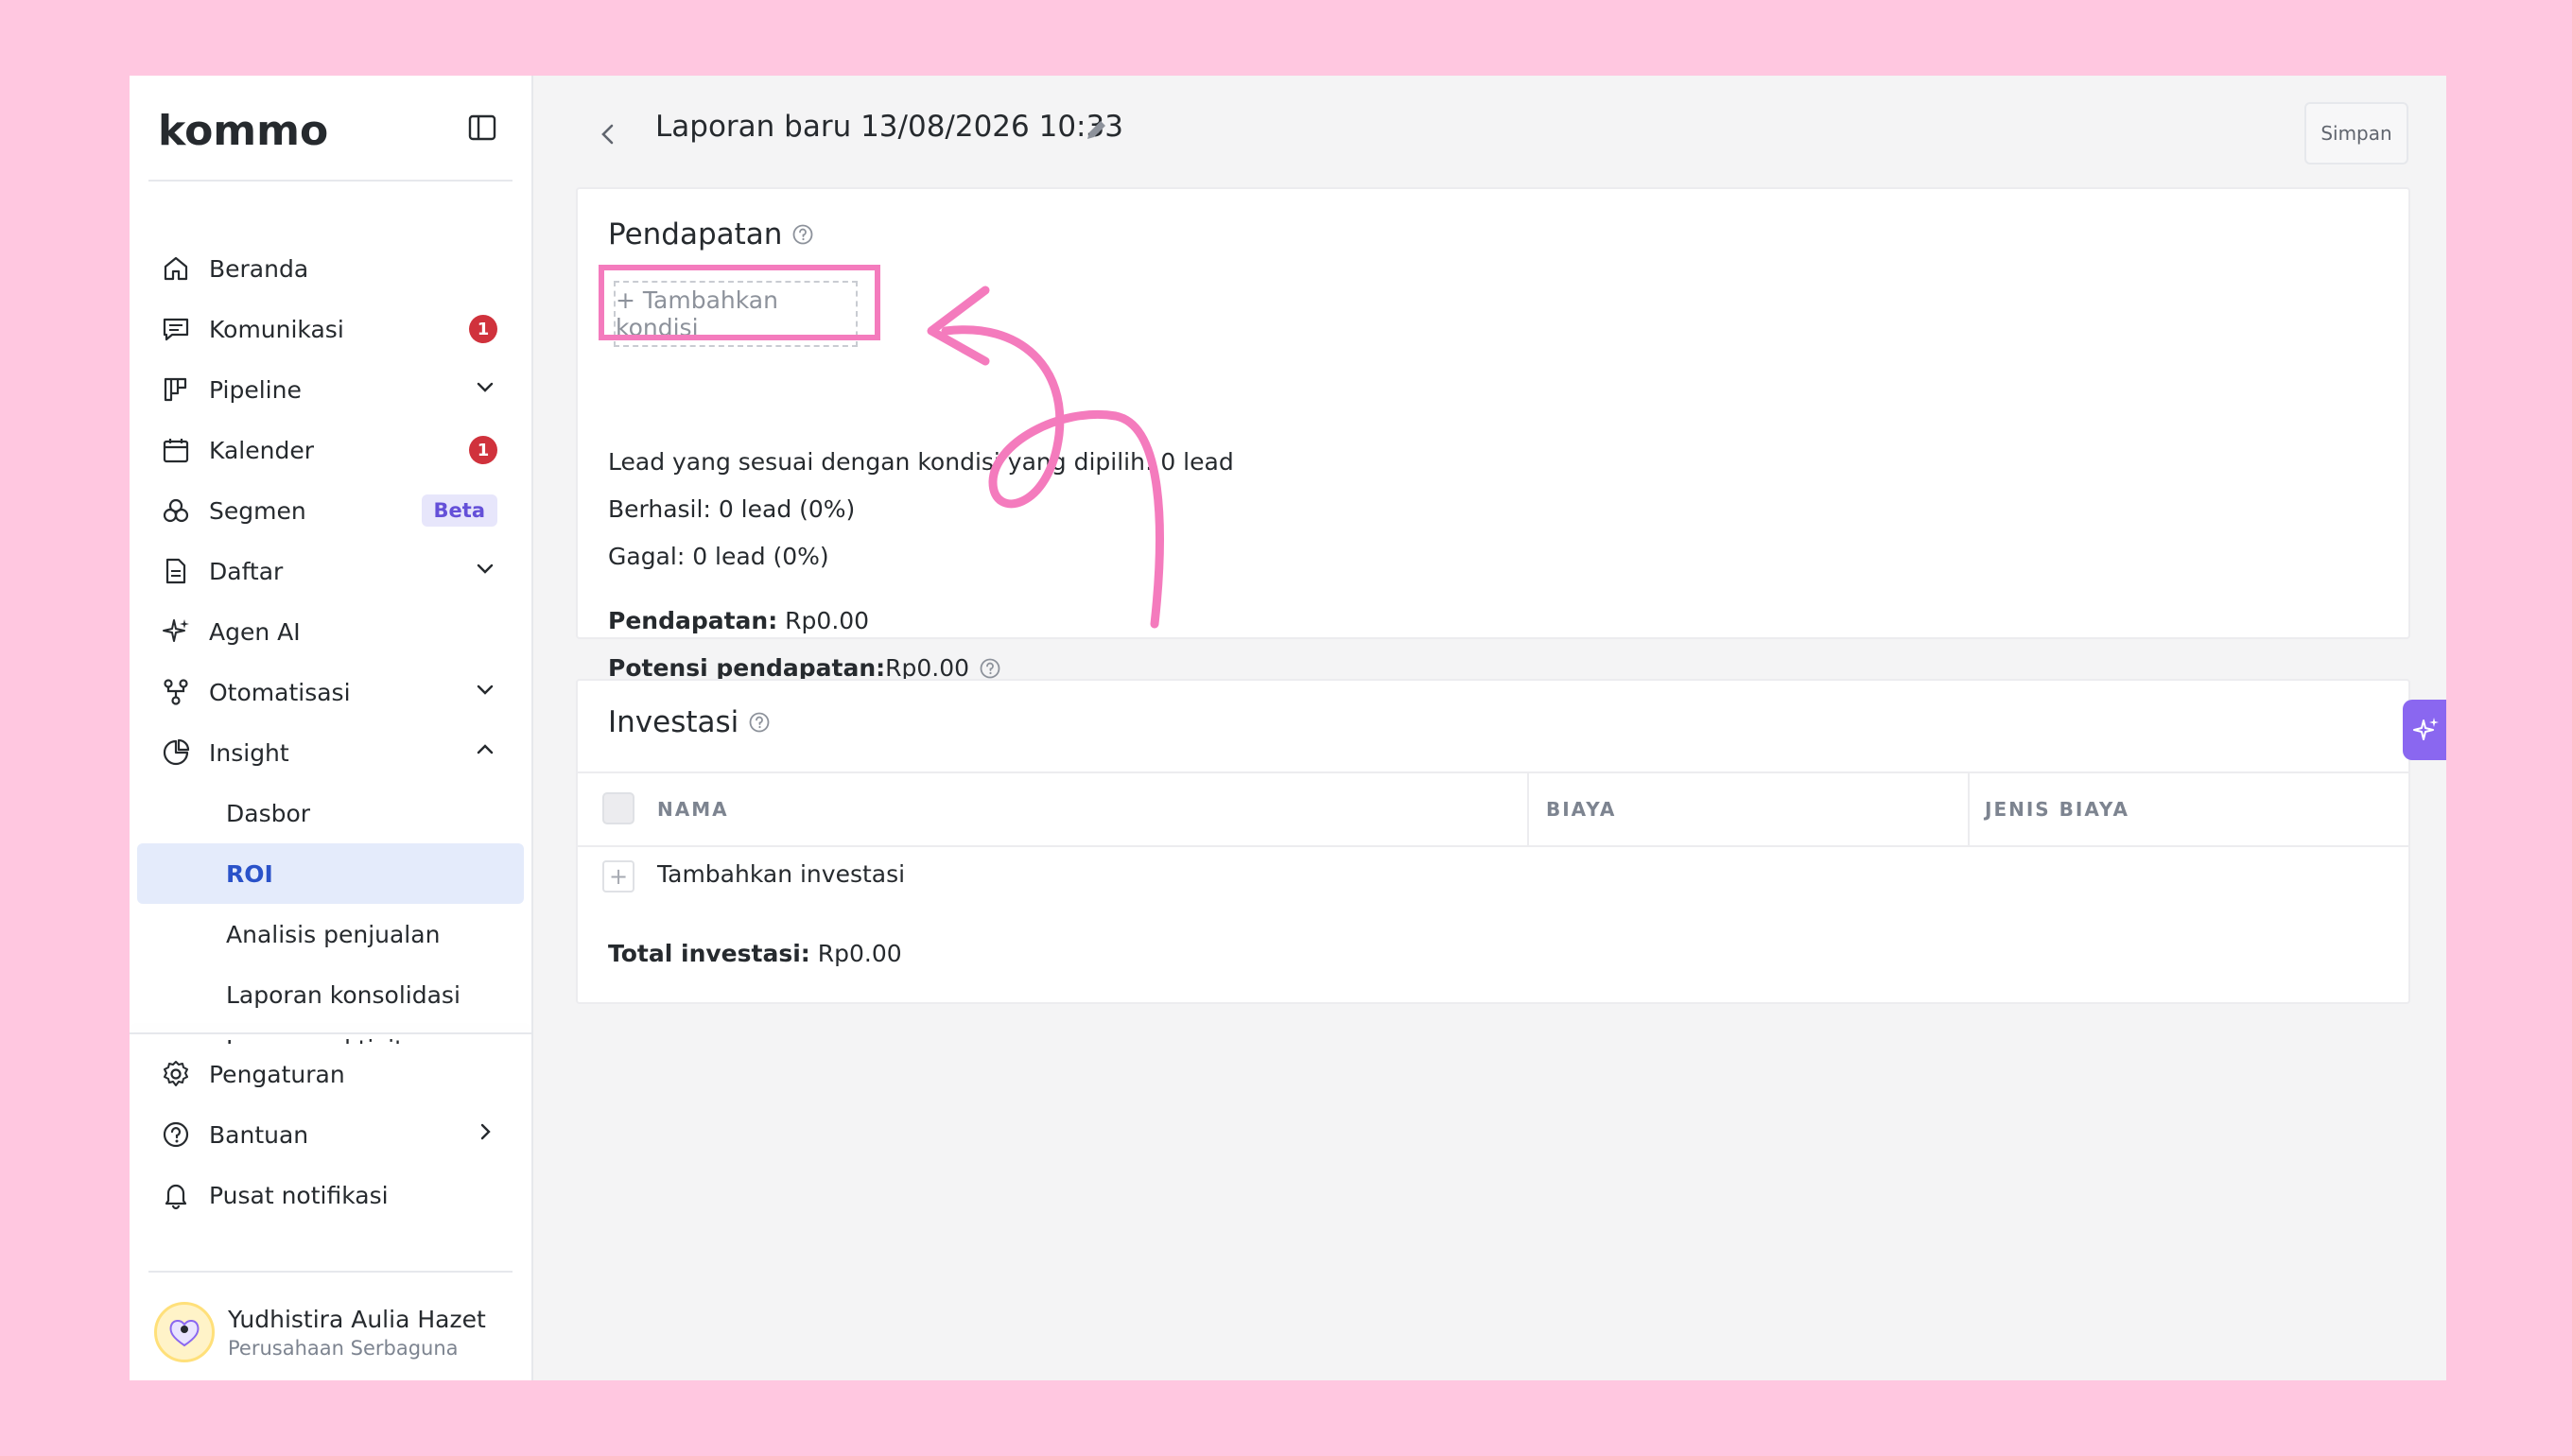  Describe the element at coordinates (855, 953) in the screenshot. I see `investment-total-value: Rp0.00` at that location.